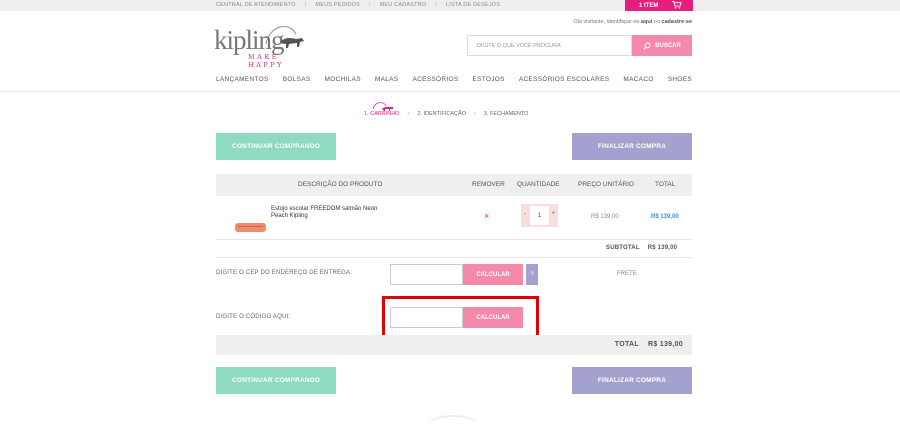 The height and width of the screenshot is (434, 900). I want to click on search-placeholder: DIGITE O QUE VOCÊ PROCURA, so click(519, 46).